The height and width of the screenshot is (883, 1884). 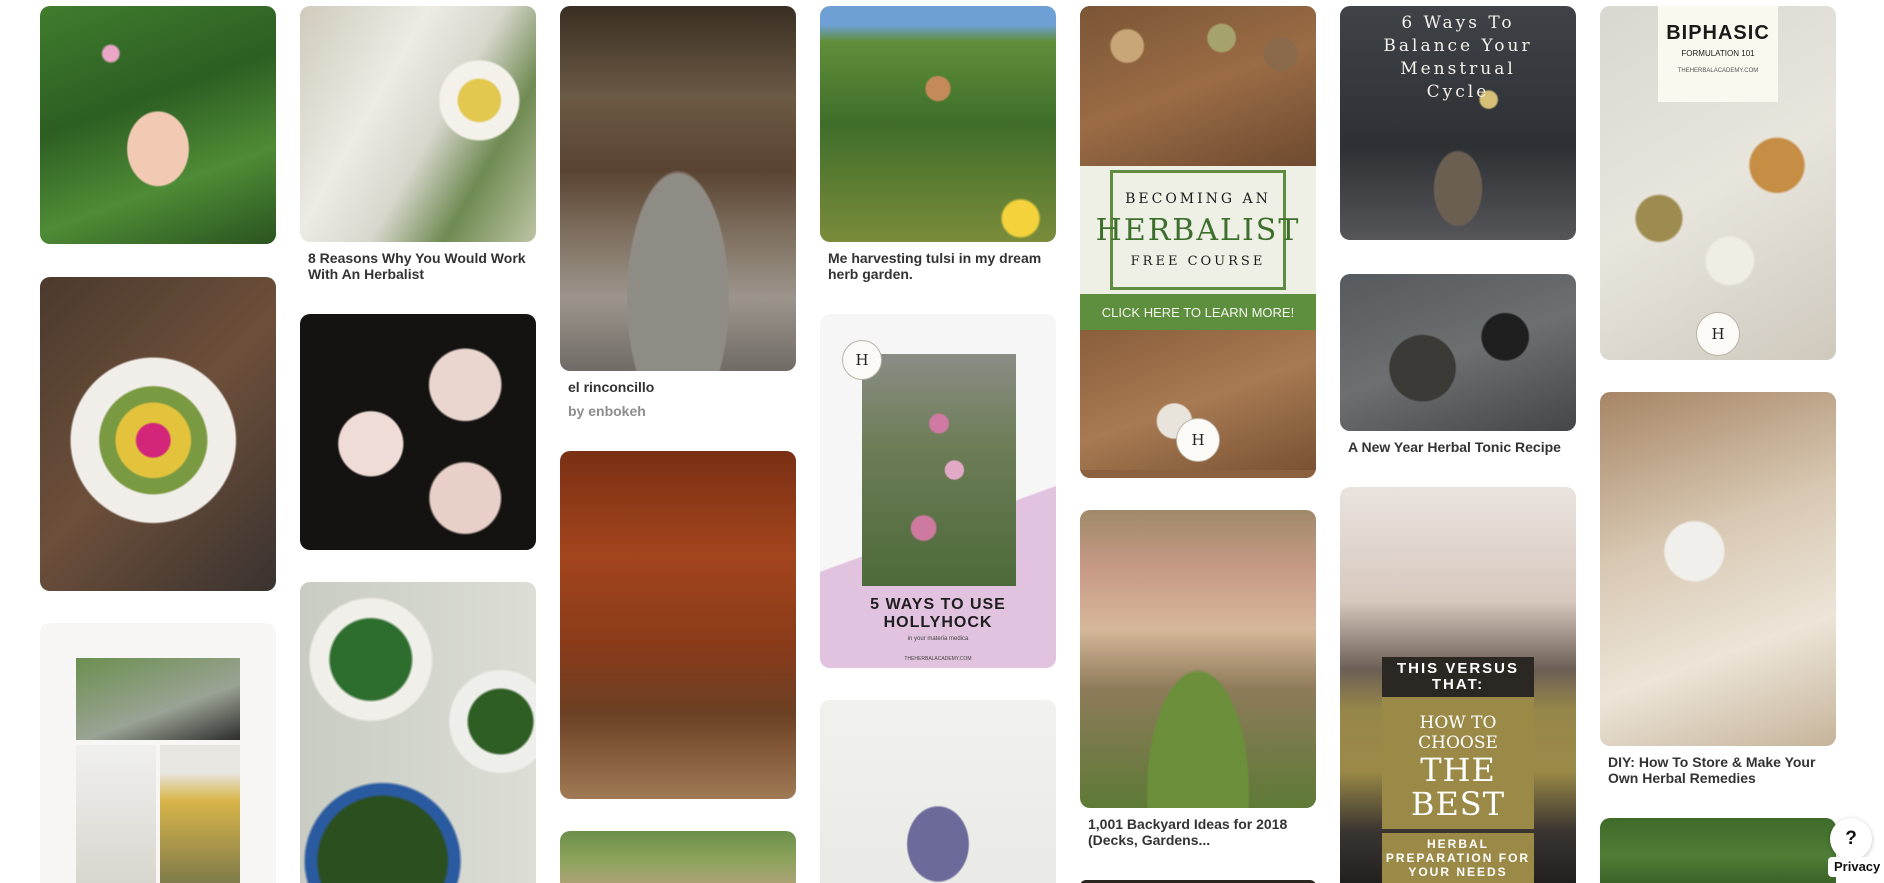 I want to click on herbalist-line1: BECOMING AN, so click(x=1198, y=199).